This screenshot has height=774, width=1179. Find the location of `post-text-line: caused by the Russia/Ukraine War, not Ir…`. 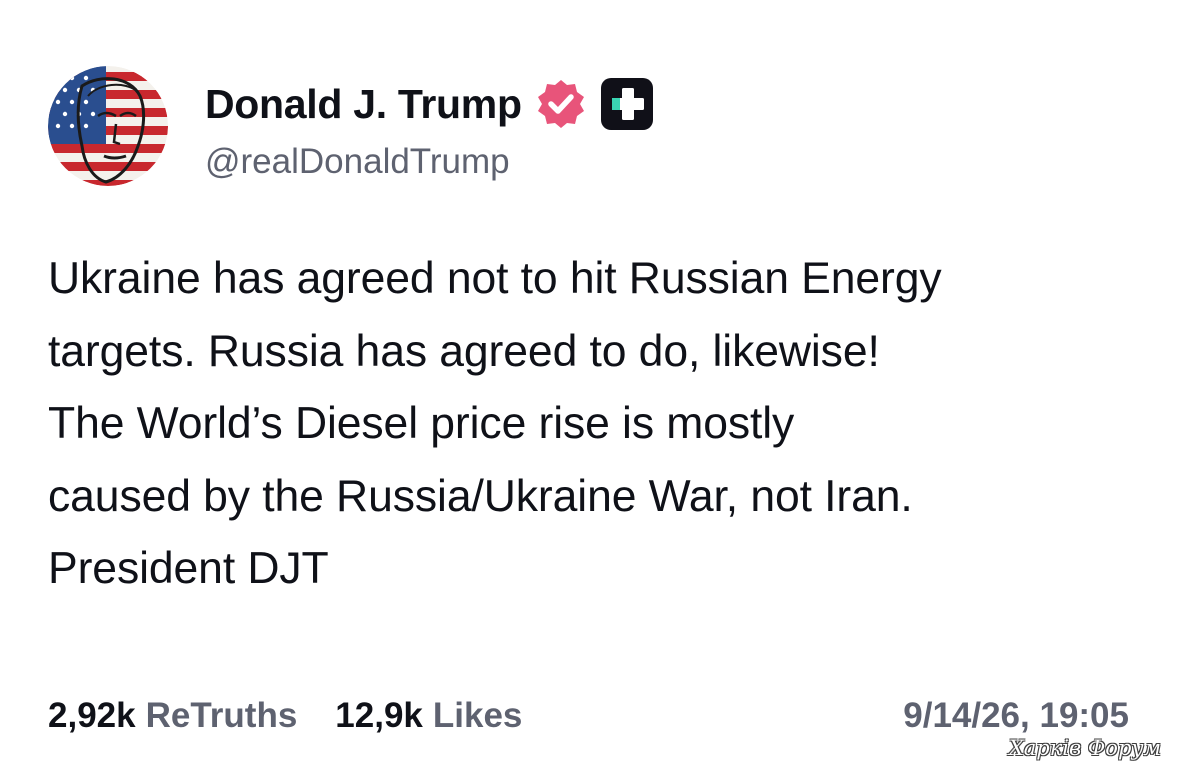

post-text-line: caused by the Russia/Ukraine War, not Ir… is located at coordinates (480, 496).